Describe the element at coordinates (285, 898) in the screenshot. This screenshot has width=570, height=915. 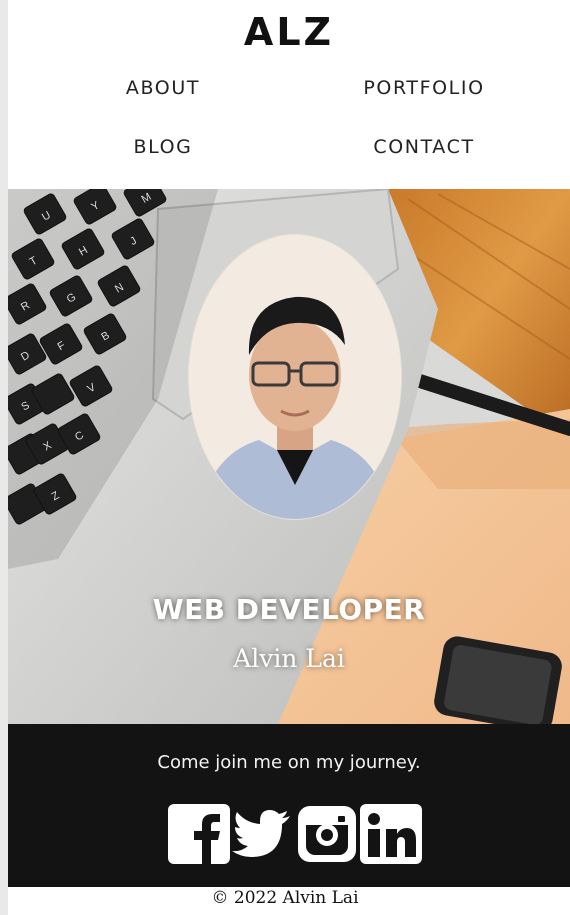
I see `copyright-text: © 2022 Alvin Lai` at that location.